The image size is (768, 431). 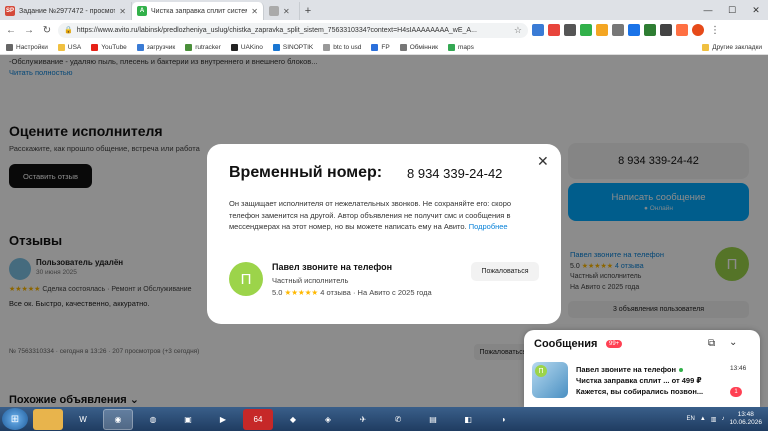 I want to click on globe-app-icon: ◍, so click(x=153, y=419).